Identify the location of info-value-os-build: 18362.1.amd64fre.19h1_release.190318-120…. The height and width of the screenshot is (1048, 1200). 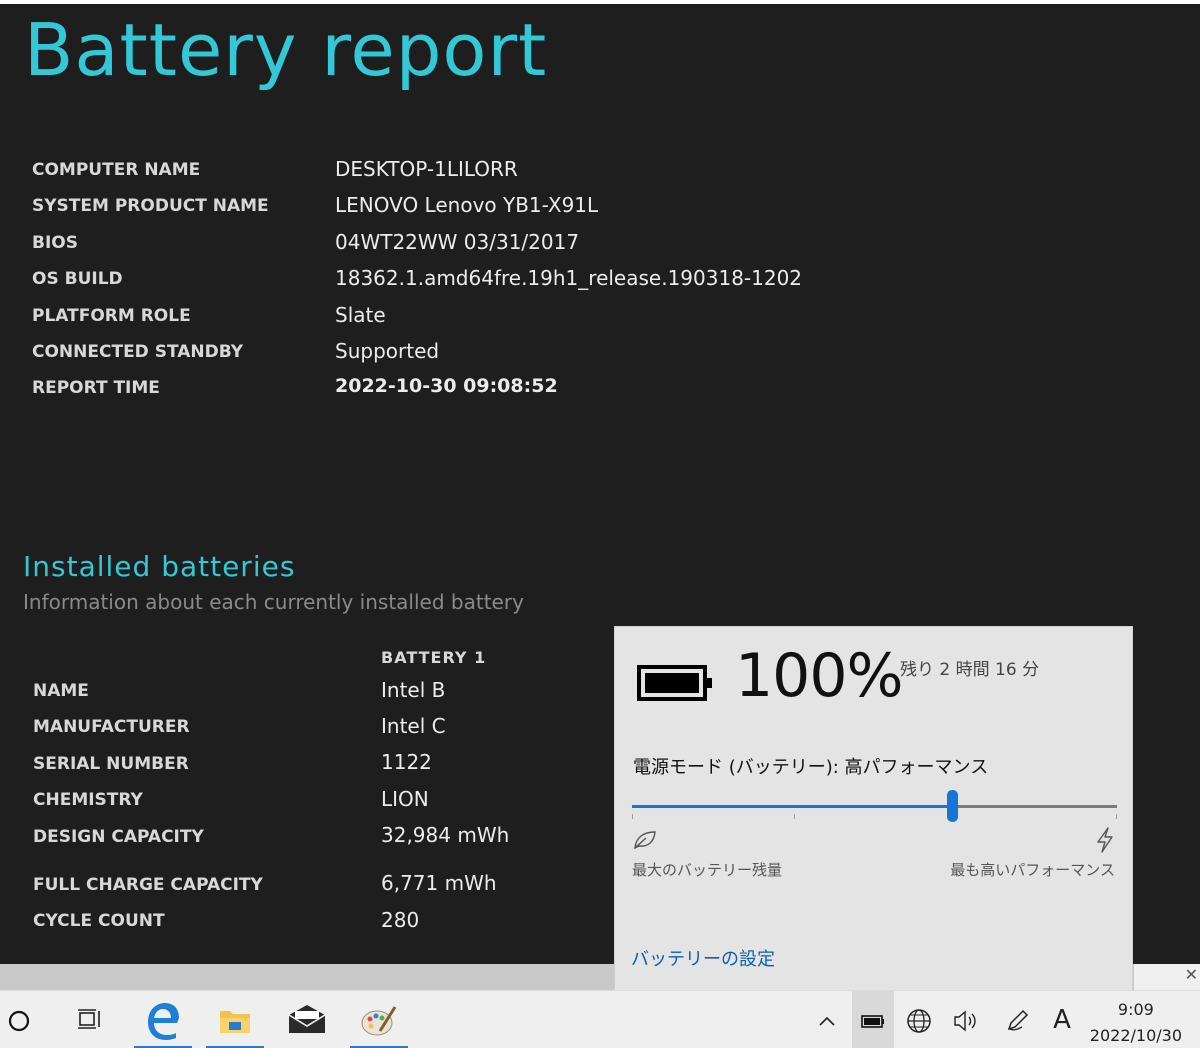
(569, 278).